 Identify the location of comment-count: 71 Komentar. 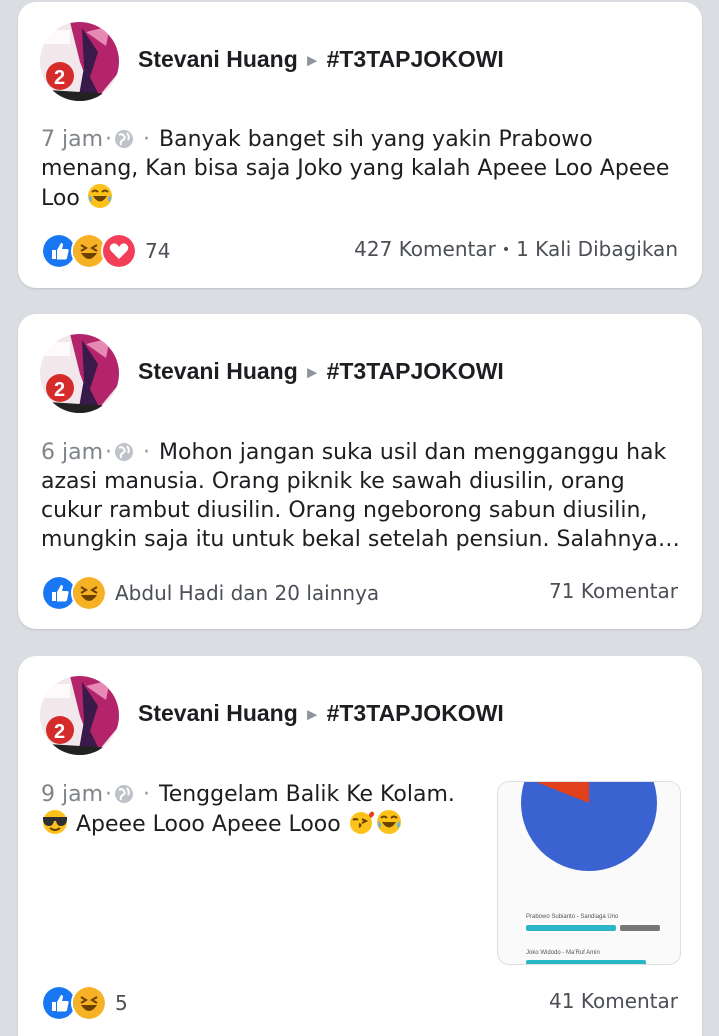
(613, 591).